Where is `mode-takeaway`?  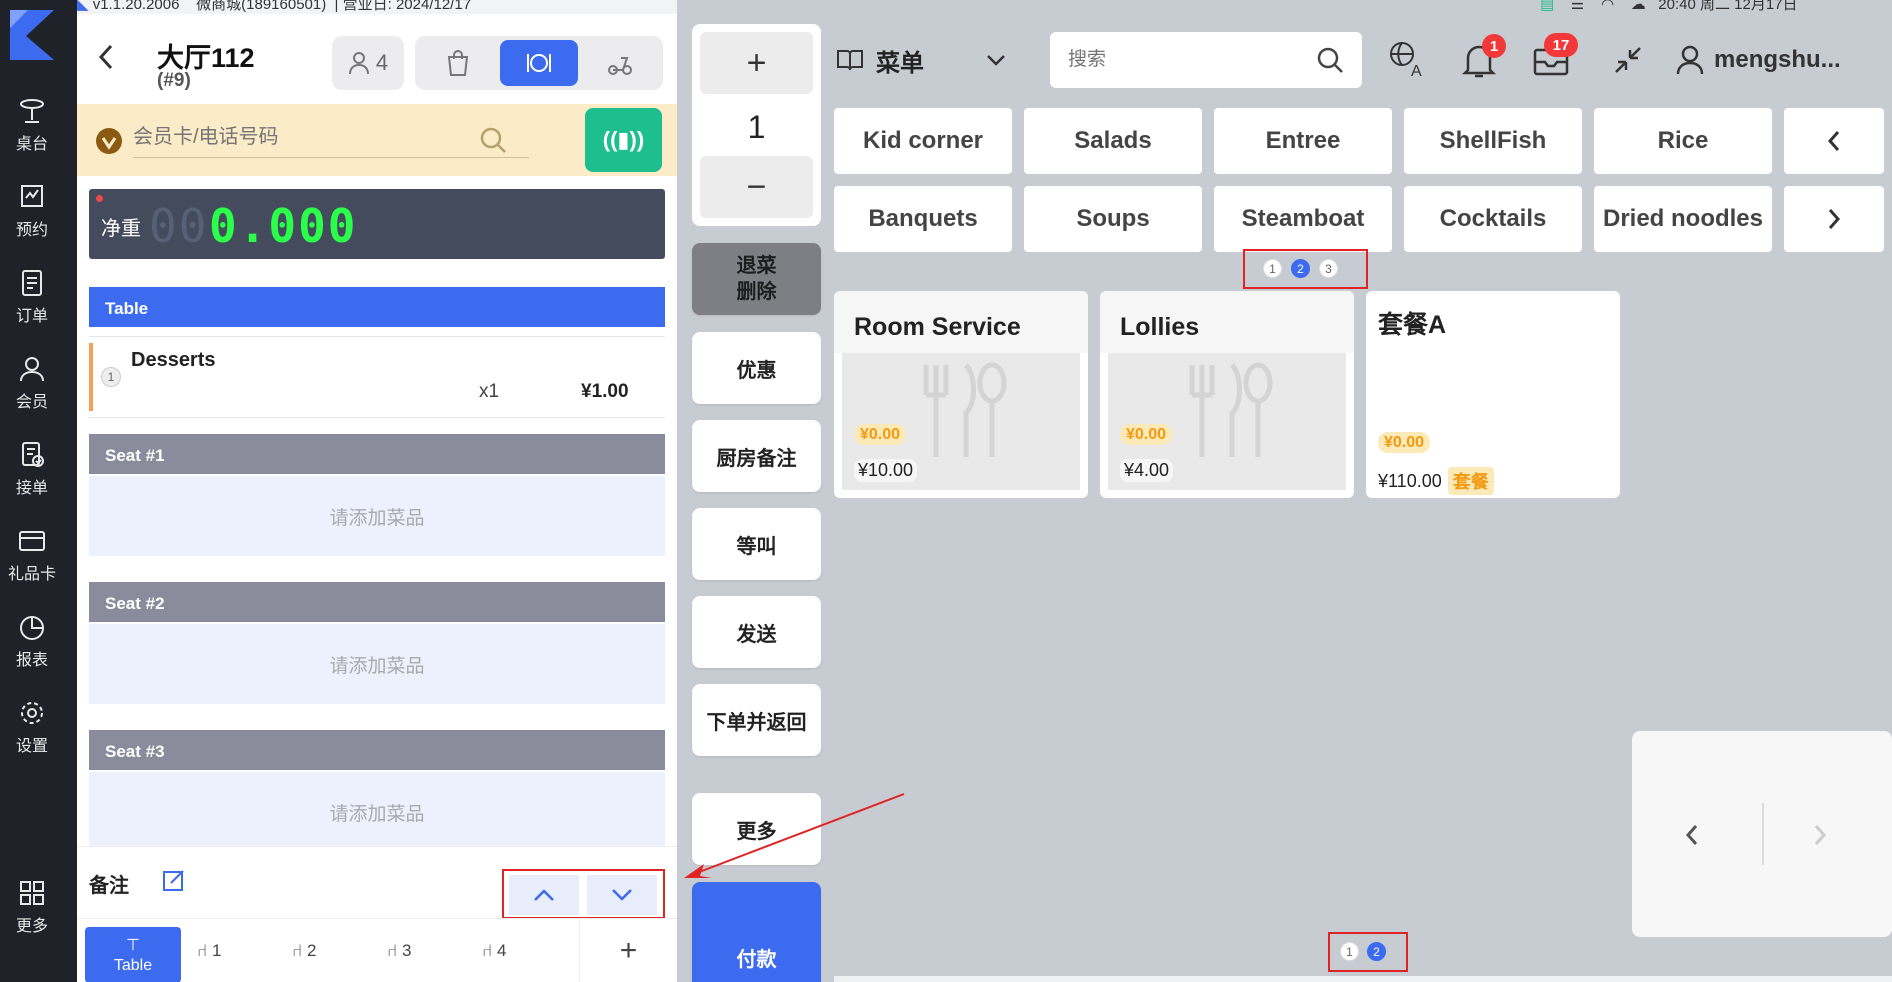
mode-takeaway is located at coordinates (457, 63).